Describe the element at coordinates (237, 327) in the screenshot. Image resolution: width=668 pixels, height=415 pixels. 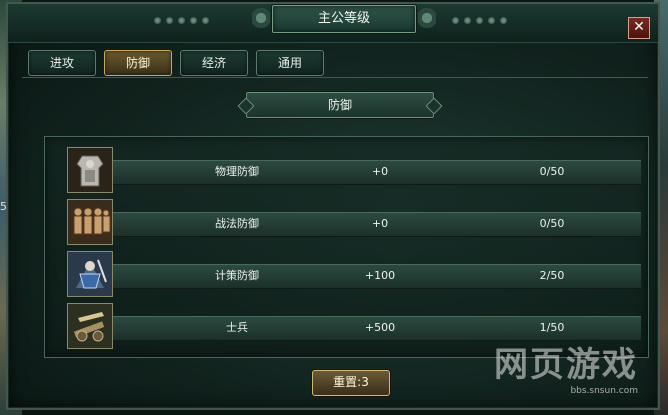
I see `stat-name: 士兵` at that location.